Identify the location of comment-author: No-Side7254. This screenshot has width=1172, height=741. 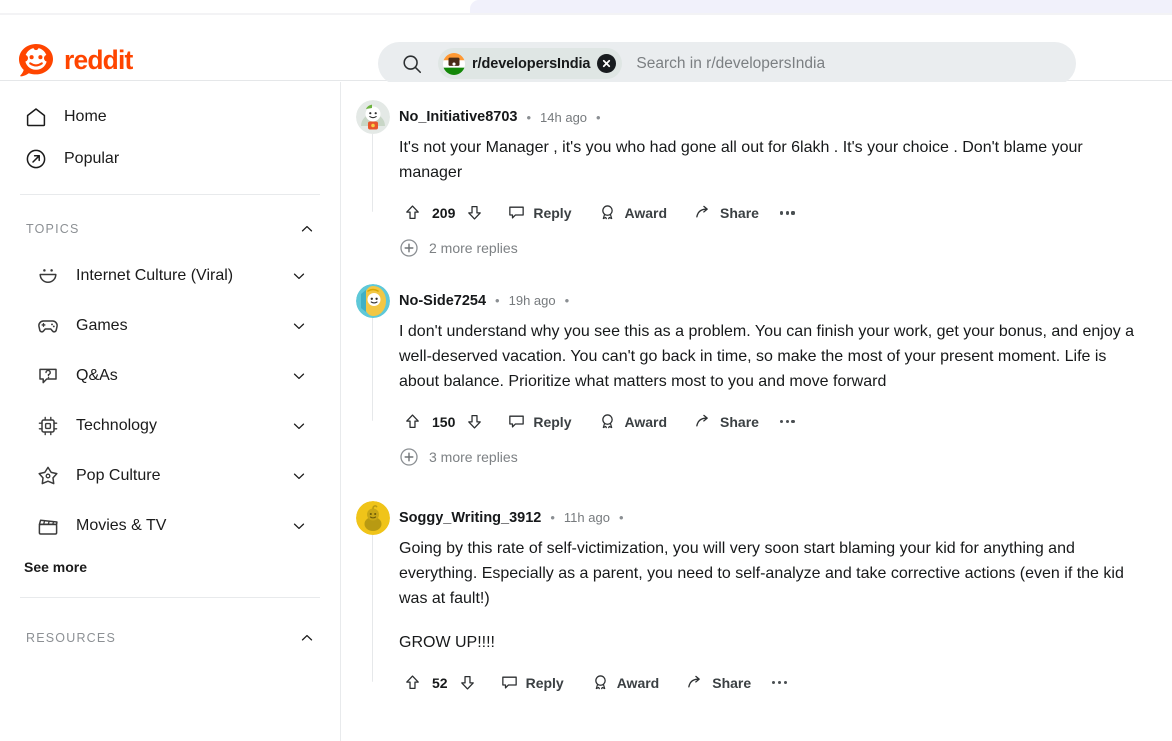
(442, 301).